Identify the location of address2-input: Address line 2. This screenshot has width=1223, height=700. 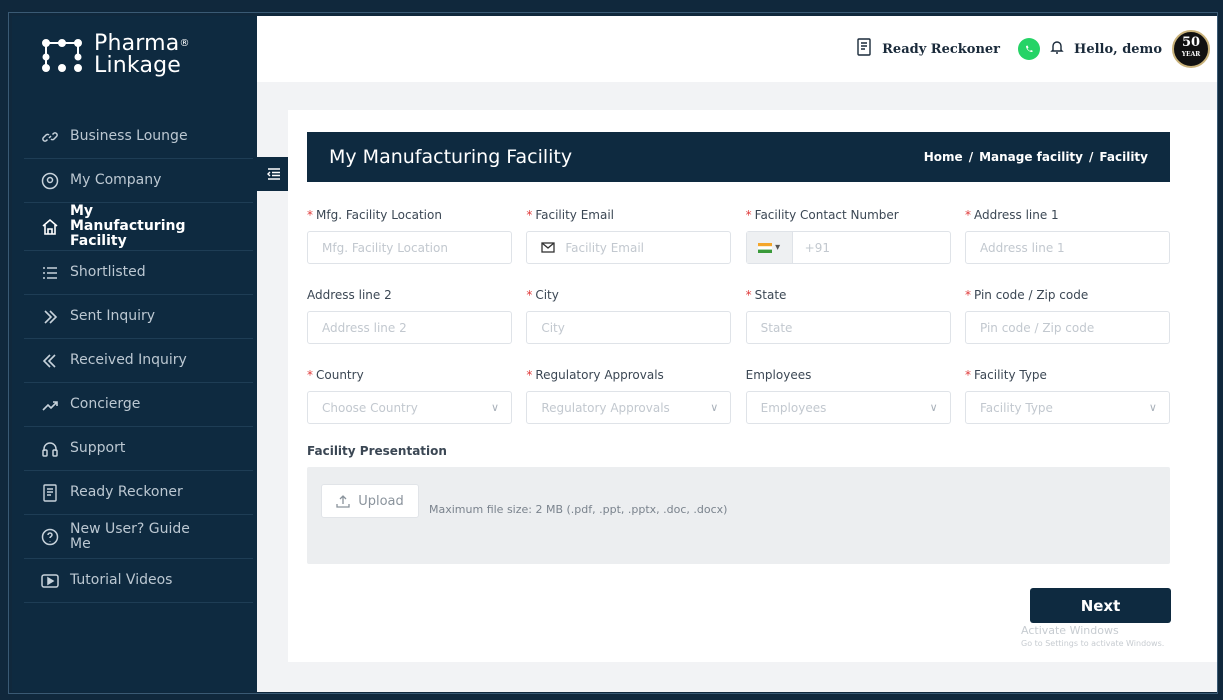
(409, 327).